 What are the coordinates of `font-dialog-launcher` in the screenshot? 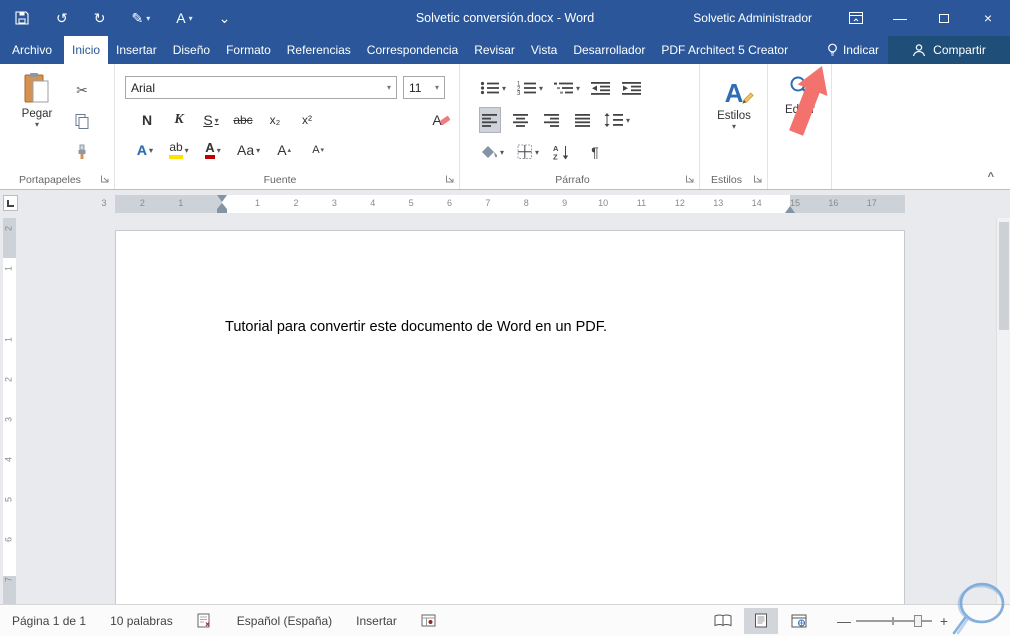 It's located at (450, 179).